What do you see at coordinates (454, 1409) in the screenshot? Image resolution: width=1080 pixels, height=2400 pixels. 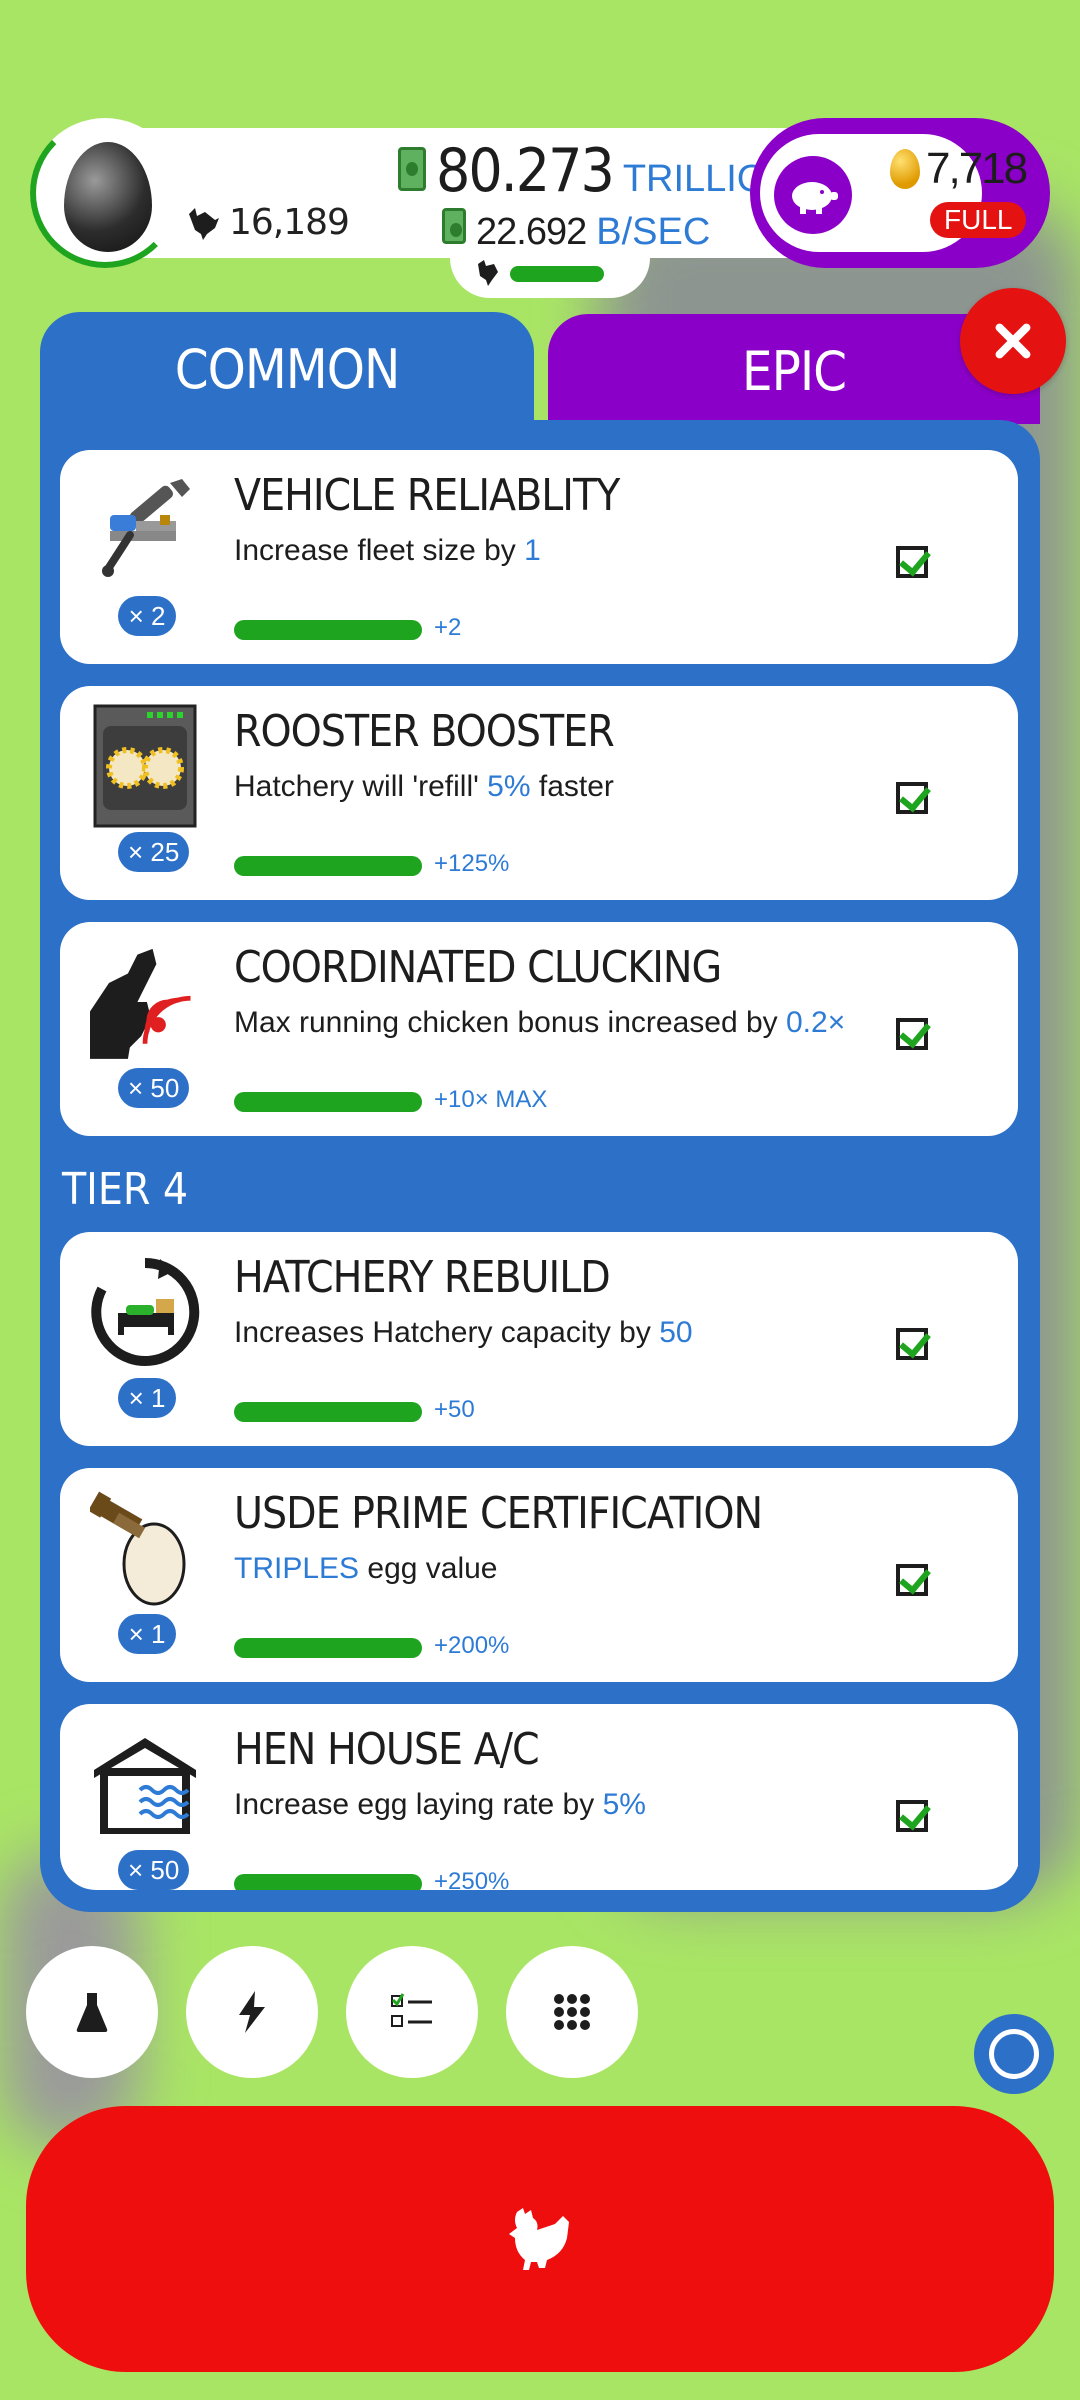 I see `research-bonus: +50` at bounding box center [454, 1409].